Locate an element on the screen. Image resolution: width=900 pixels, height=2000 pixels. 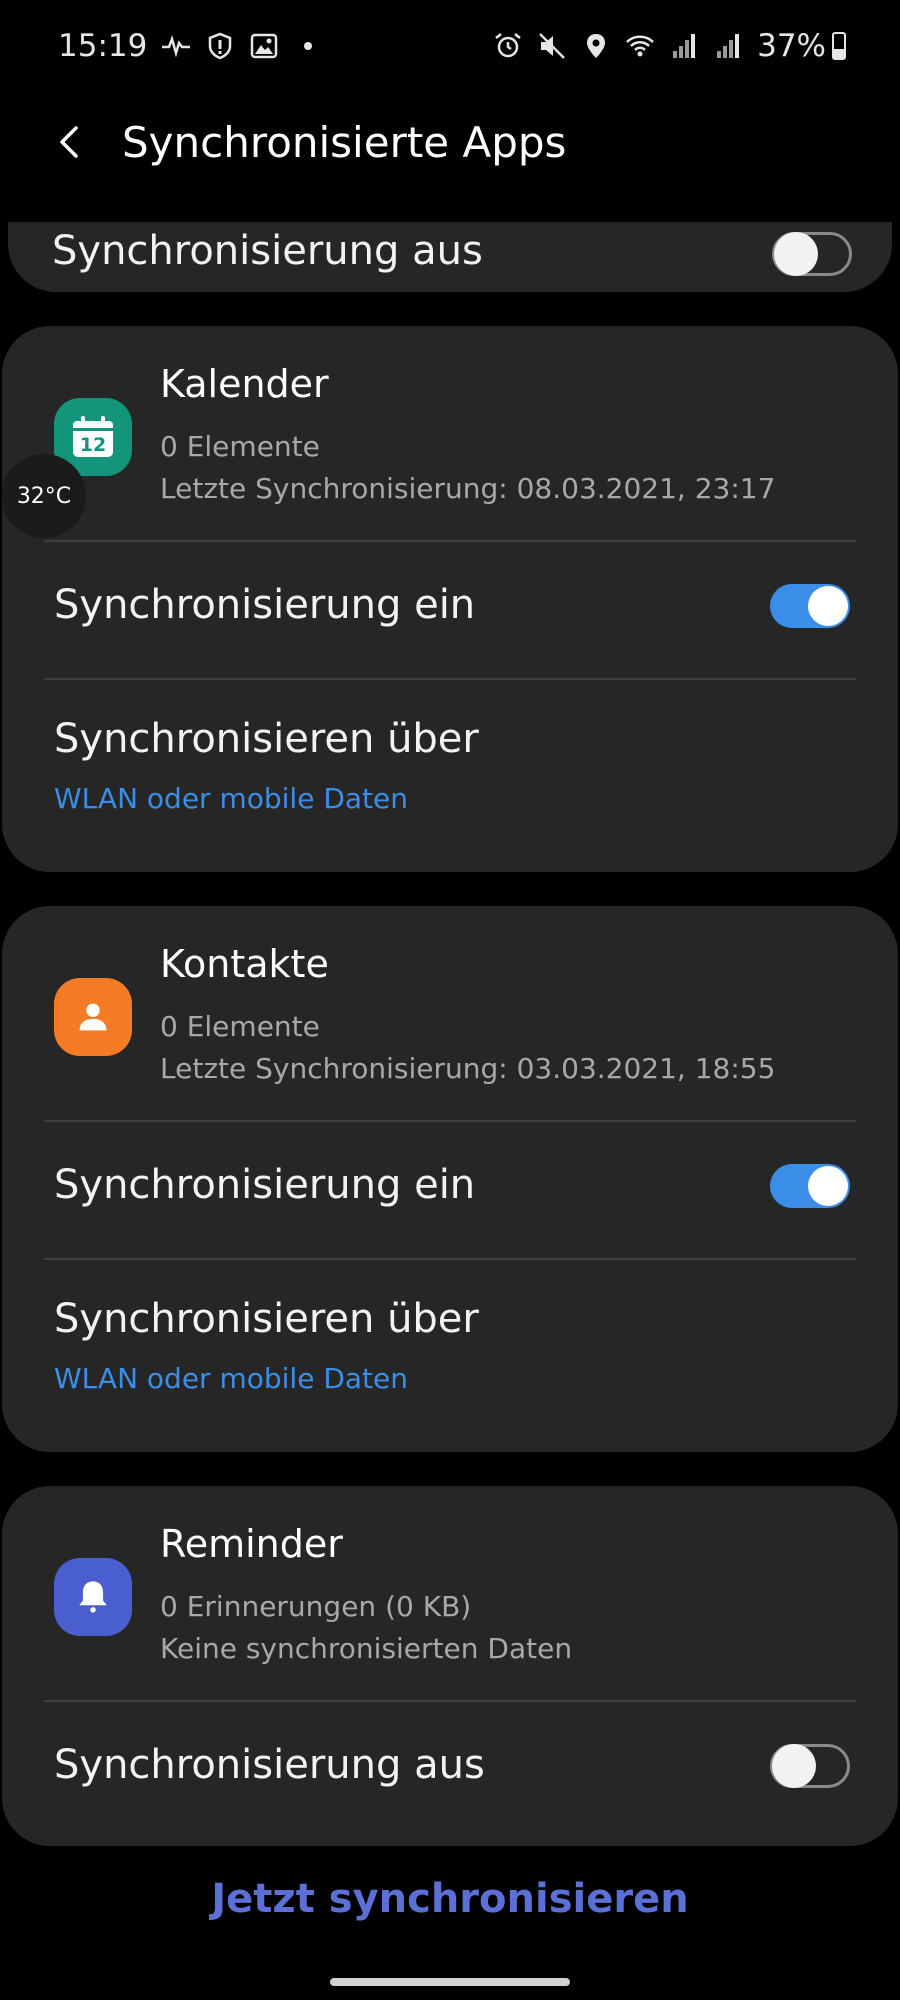
battery-icon is located at coordinates (839, 46).